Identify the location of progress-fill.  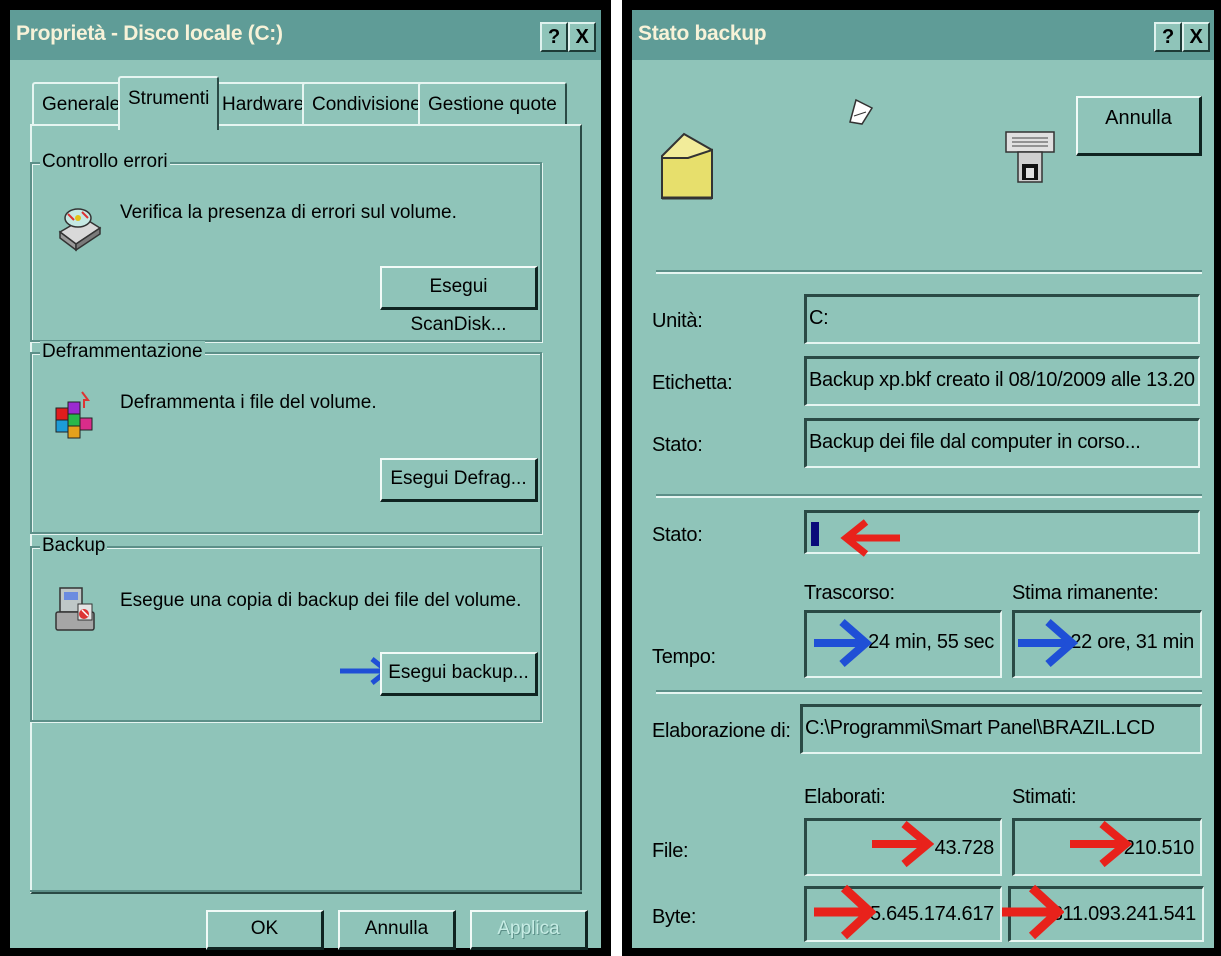
(815, 534).